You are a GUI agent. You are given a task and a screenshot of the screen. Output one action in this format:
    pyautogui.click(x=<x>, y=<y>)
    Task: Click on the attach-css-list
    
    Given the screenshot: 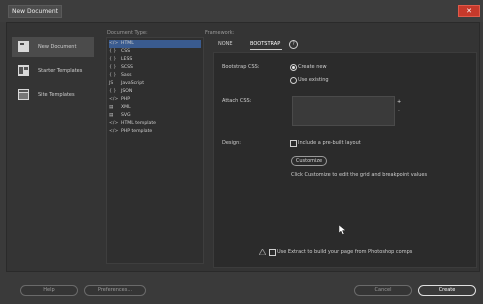 What is the action you would take?
    pyautogui.click(x=343, y=111)
    